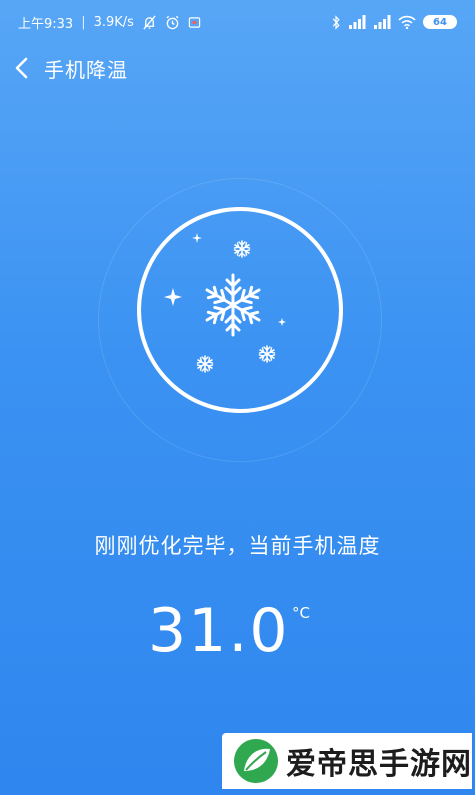 The height and width of the screenshot is (795, 475). What do you see at coordinates (86, 69) in the screenshot?
I see `page-title: 手机降温` at bounding box center [86, 69].